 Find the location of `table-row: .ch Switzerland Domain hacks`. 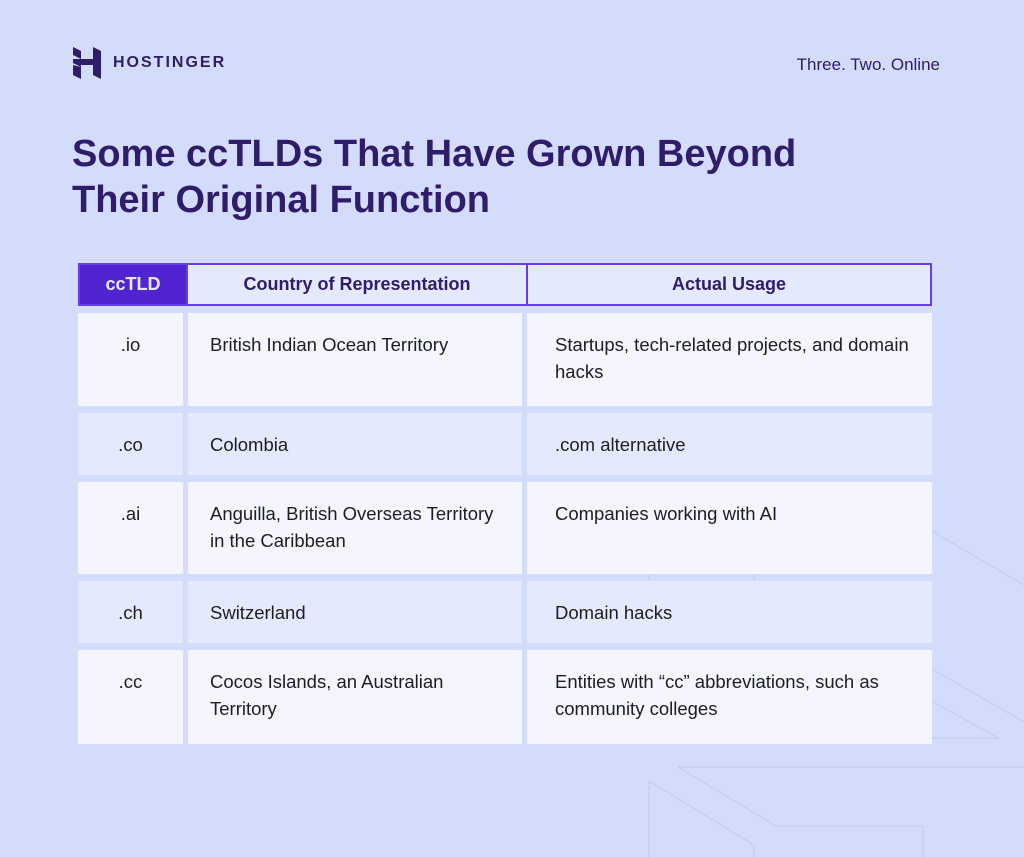

table-row: .ch Switzerland Domain hacks is located at coordinates (505, 612).